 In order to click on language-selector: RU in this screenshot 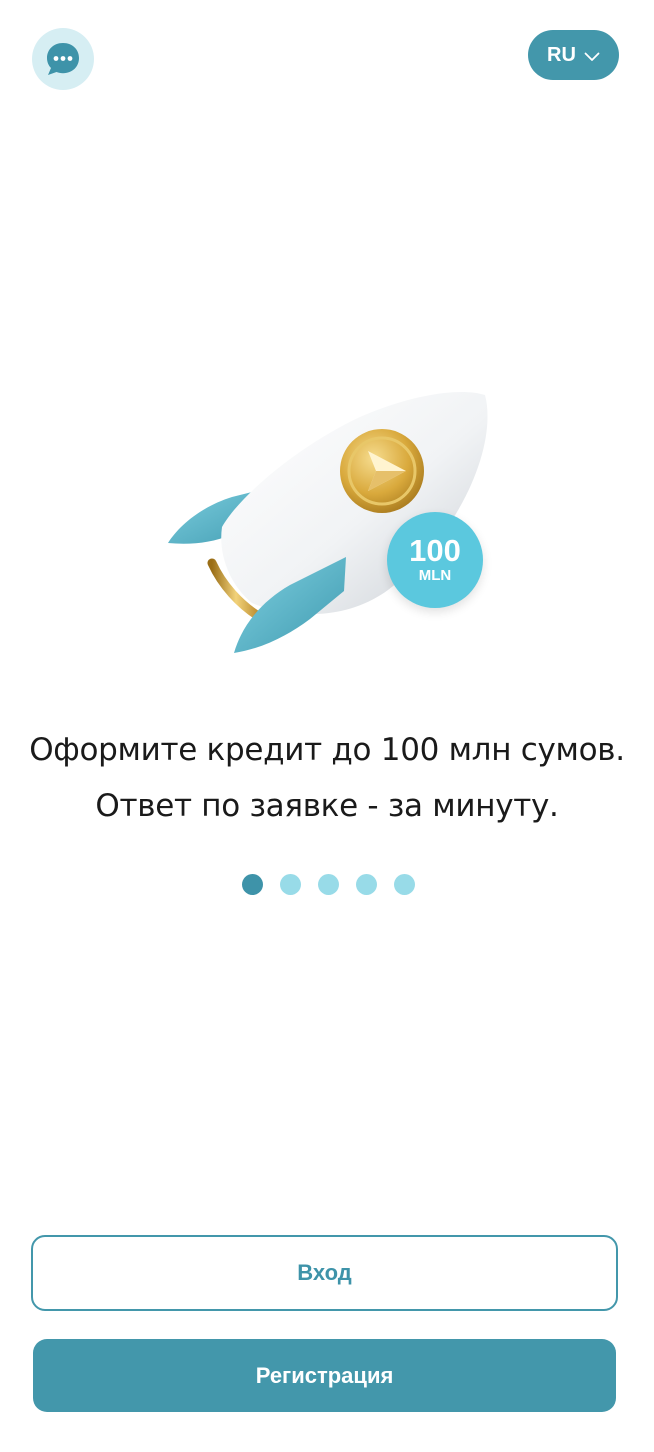, I will do `click(573, 55)`.